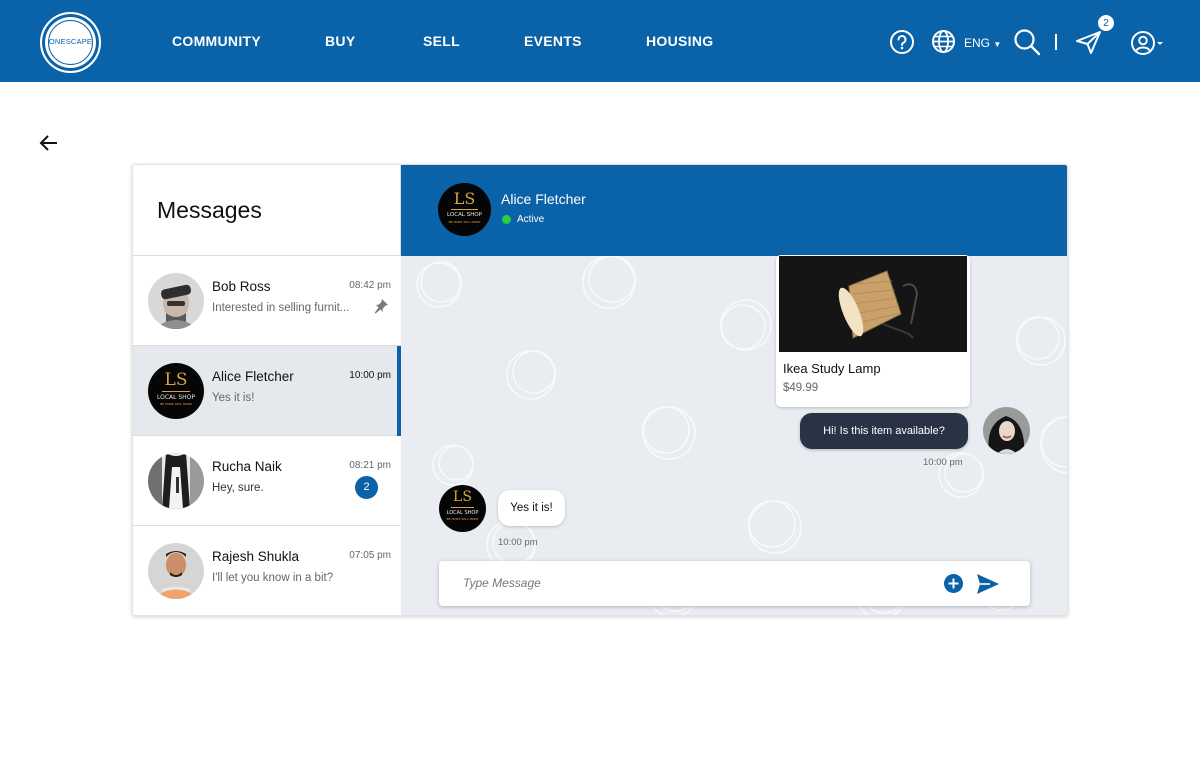 Image resolution: width=1200 pixels, height=780 pixels. I want to click on conversation-time: 10:00 pm, so click(370, 375).